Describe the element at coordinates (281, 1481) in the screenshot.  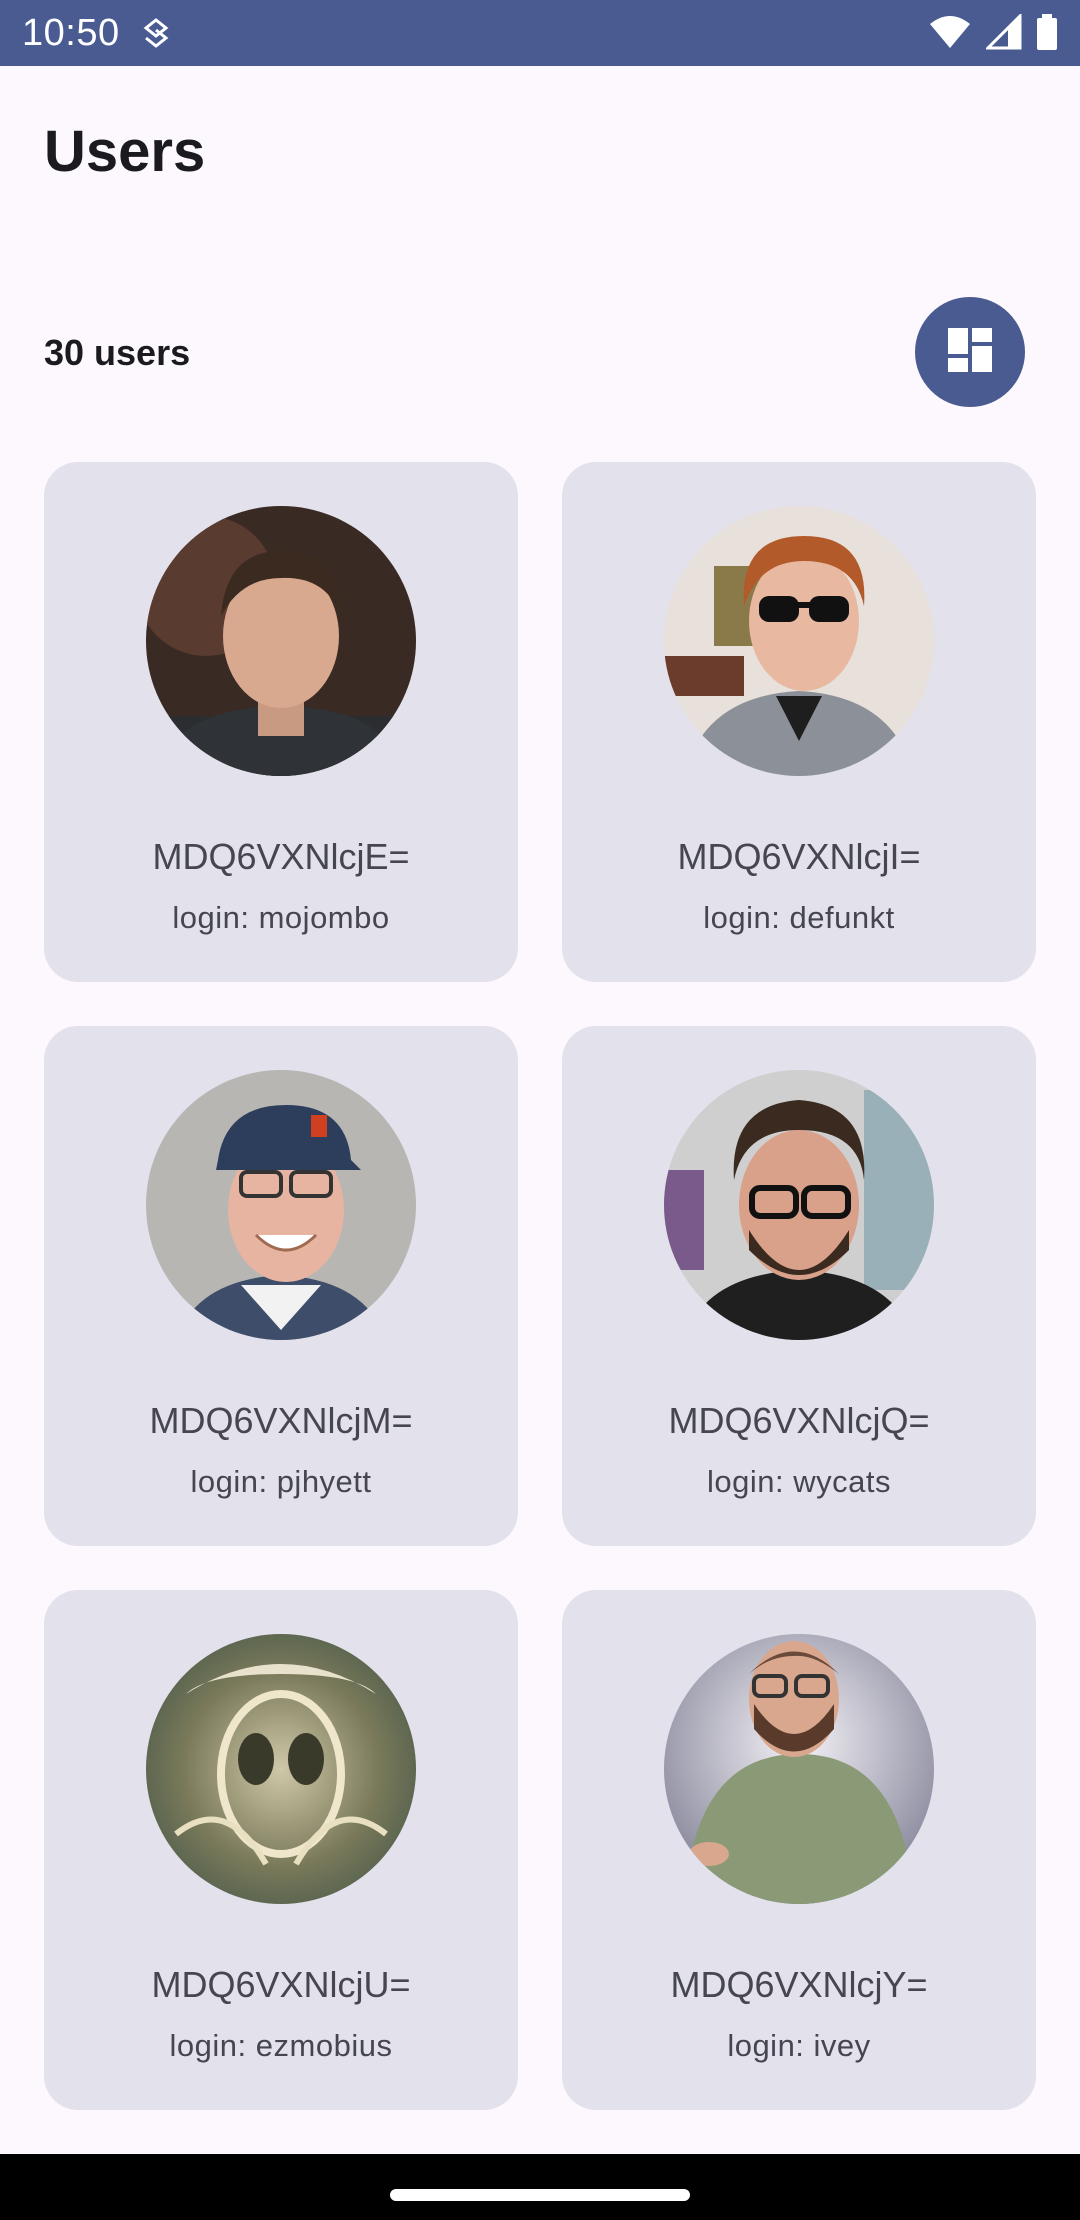
I see `user-login: login: pjhyett` at that location.